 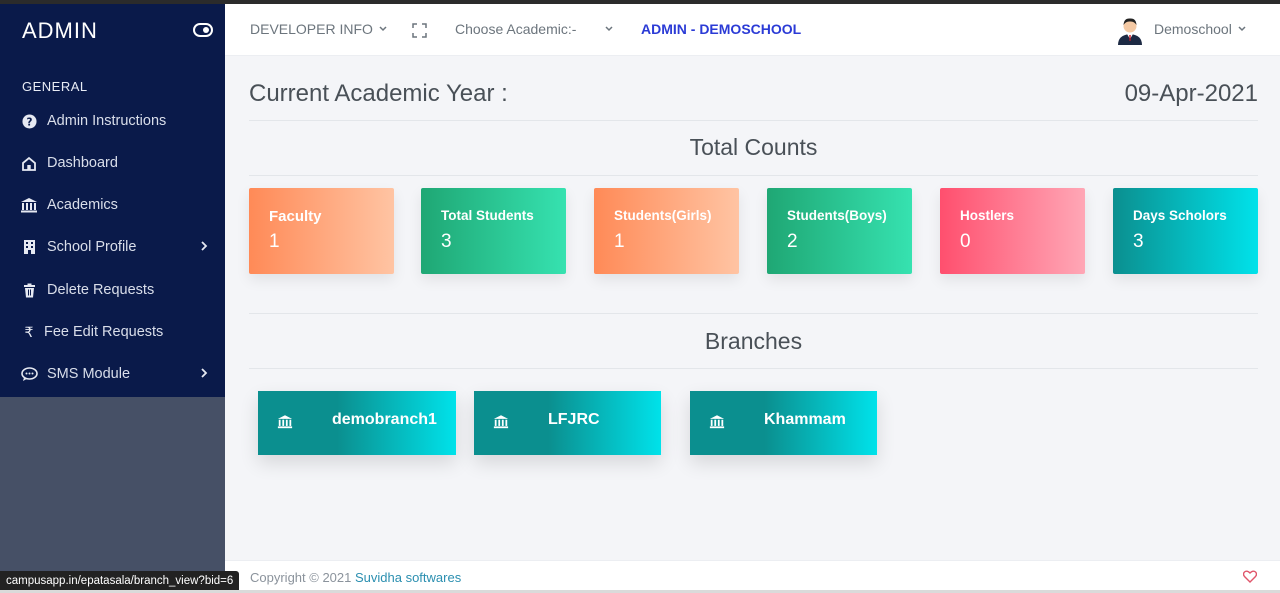 I want to click on user-menu: Demoschool, so click(x=1200, y=29).